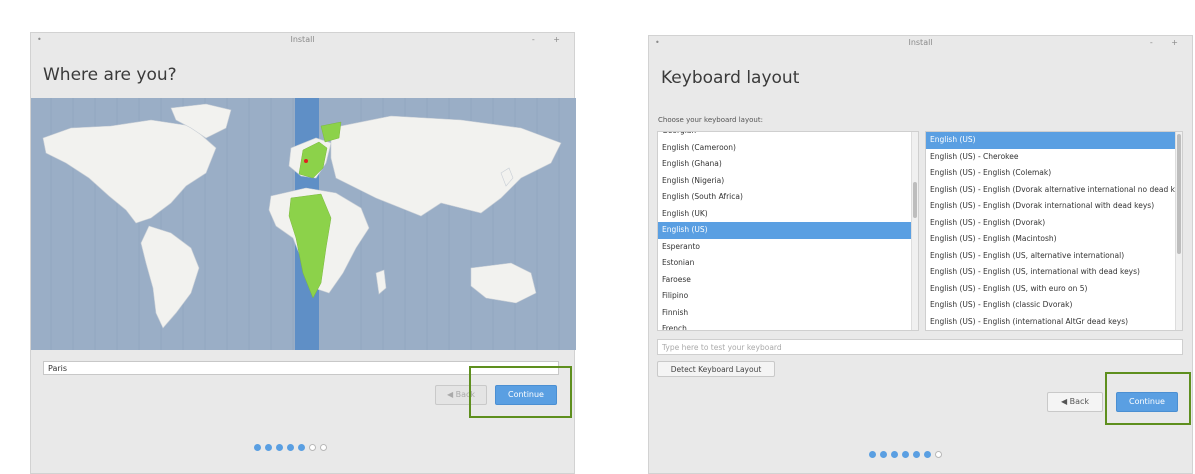 This screenshot has width=1195, height=474. Describe the element at coordinates (788, 136) in the screenshot. I see `list-item: Georgian` at that location.